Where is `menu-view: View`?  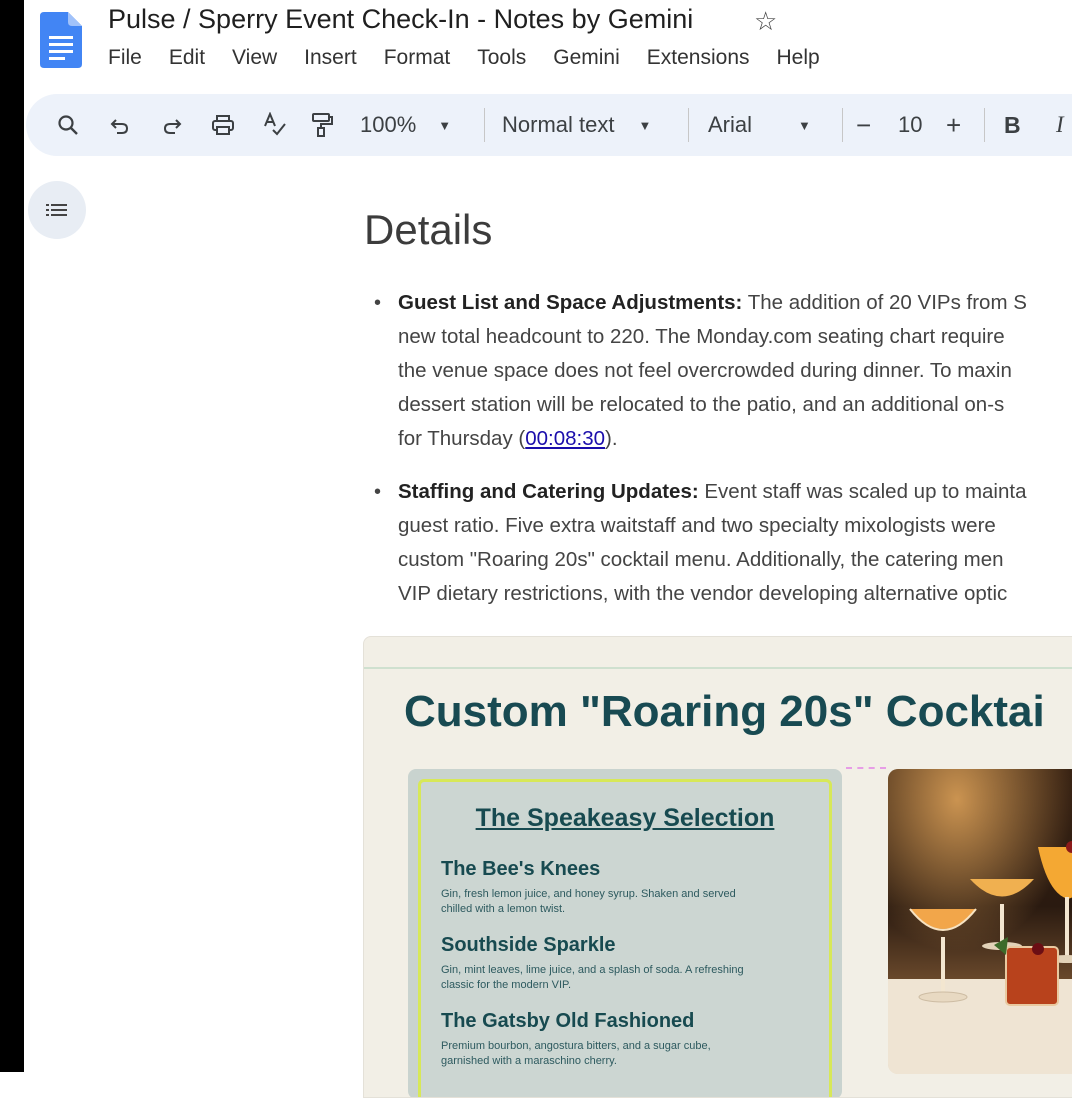
menu-view: View is located at coordinates (254, 58).